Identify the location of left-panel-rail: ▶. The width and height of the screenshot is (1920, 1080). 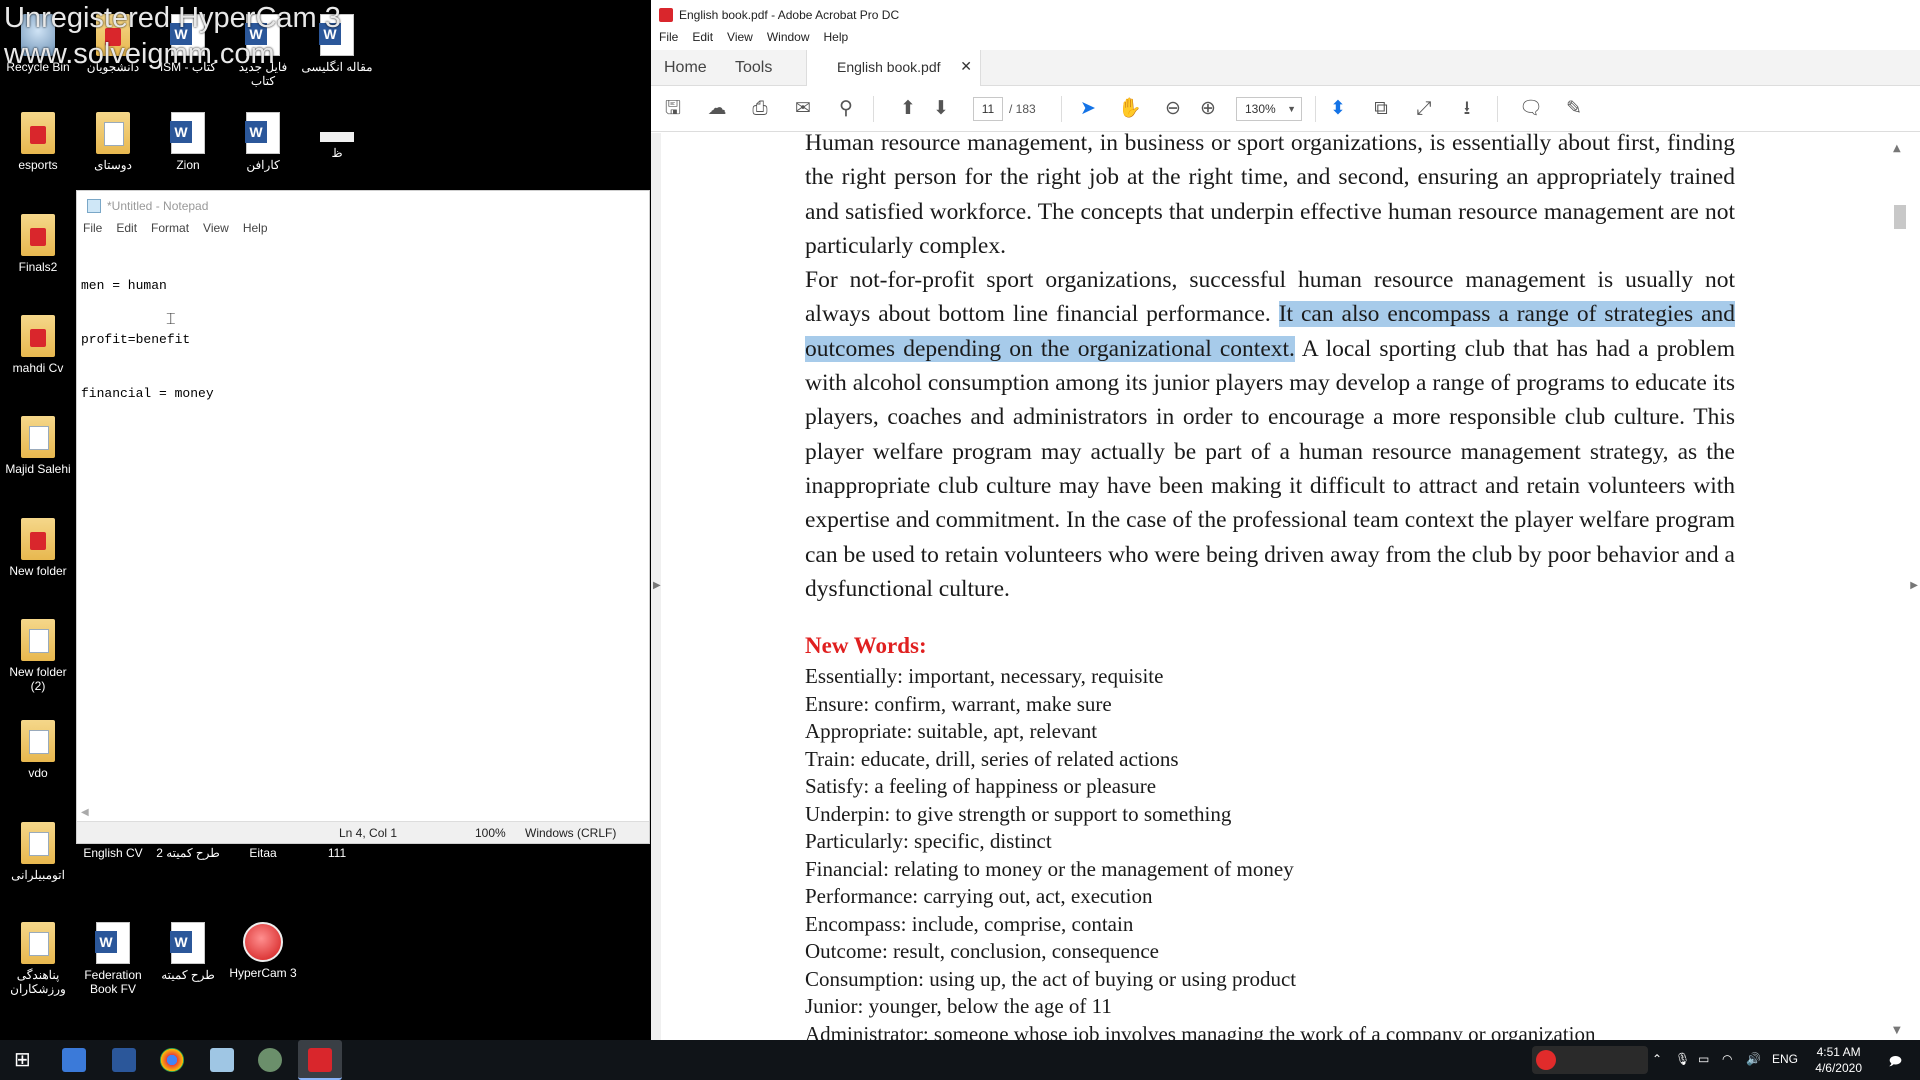
(656, 586).